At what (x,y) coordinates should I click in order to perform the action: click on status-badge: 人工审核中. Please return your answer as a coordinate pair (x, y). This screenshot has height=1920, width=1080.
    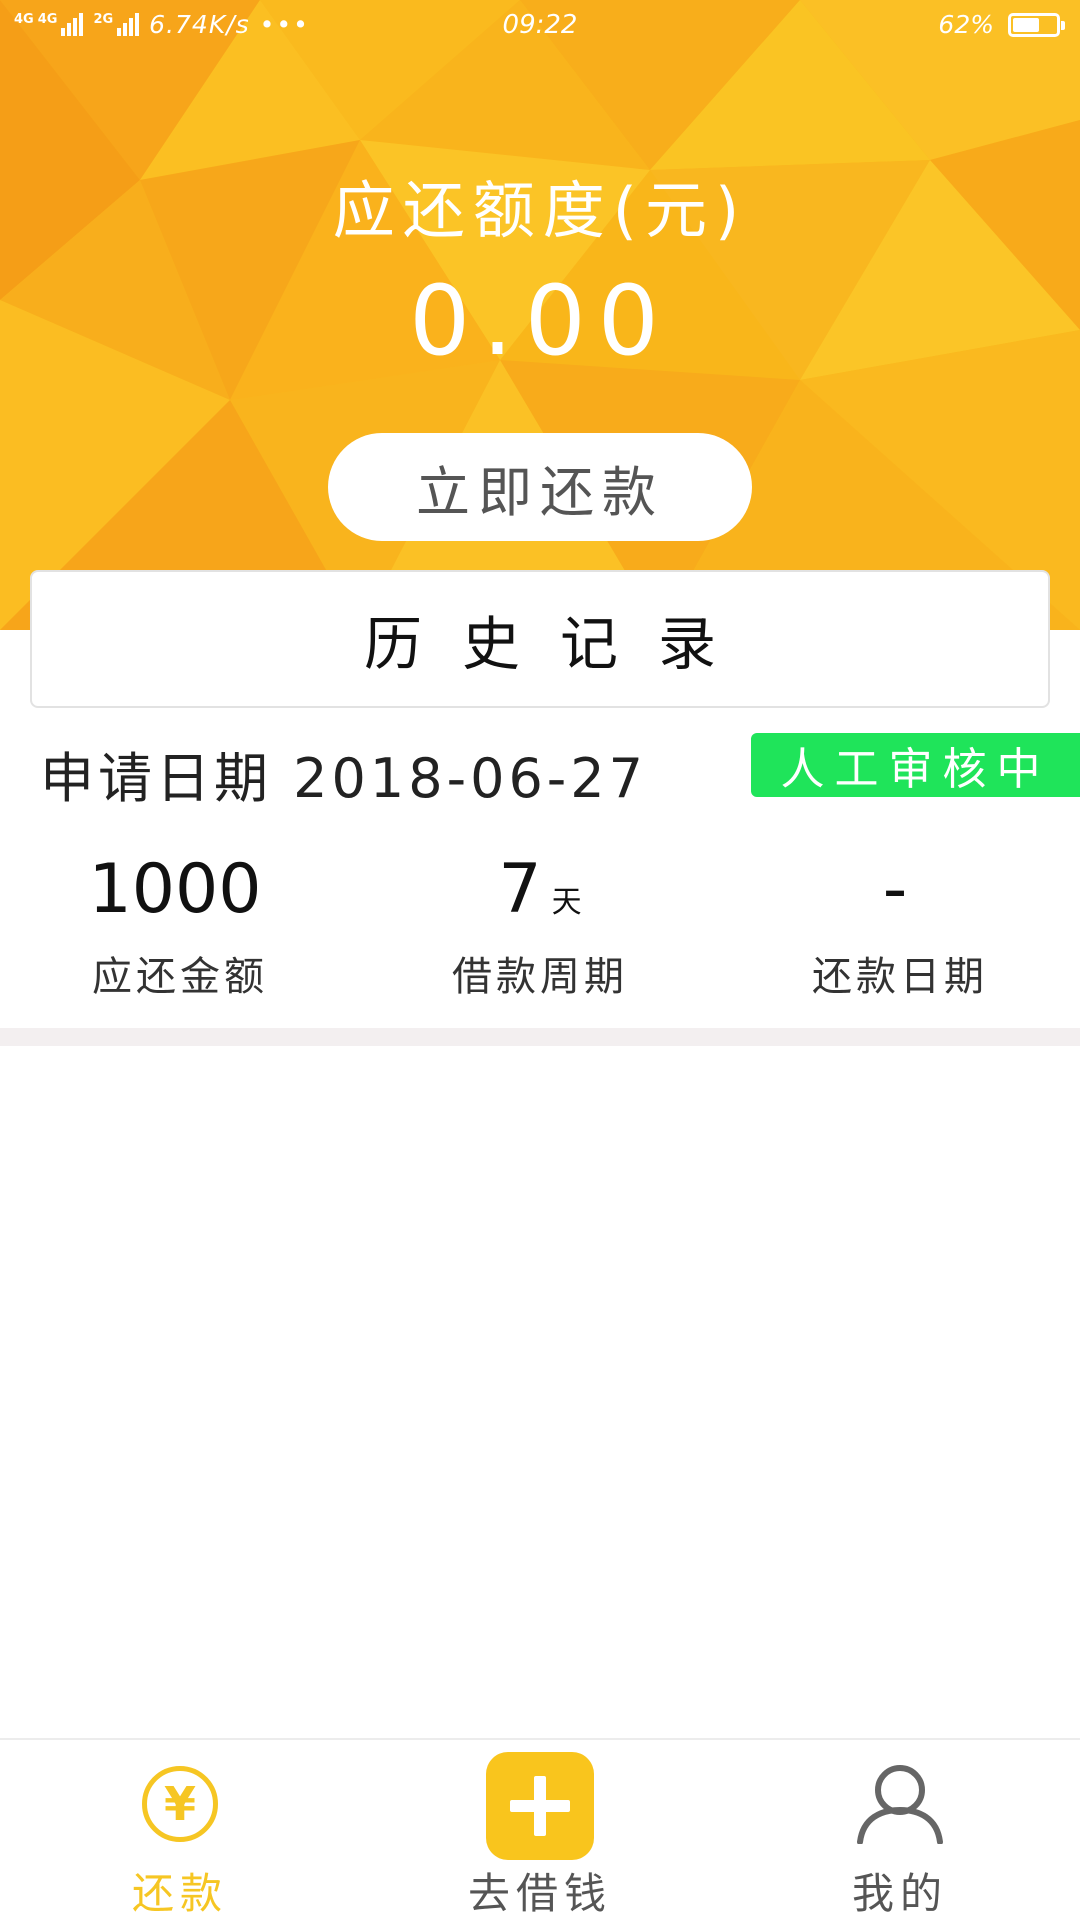
    Looking at the image, I should click on (915, 765).